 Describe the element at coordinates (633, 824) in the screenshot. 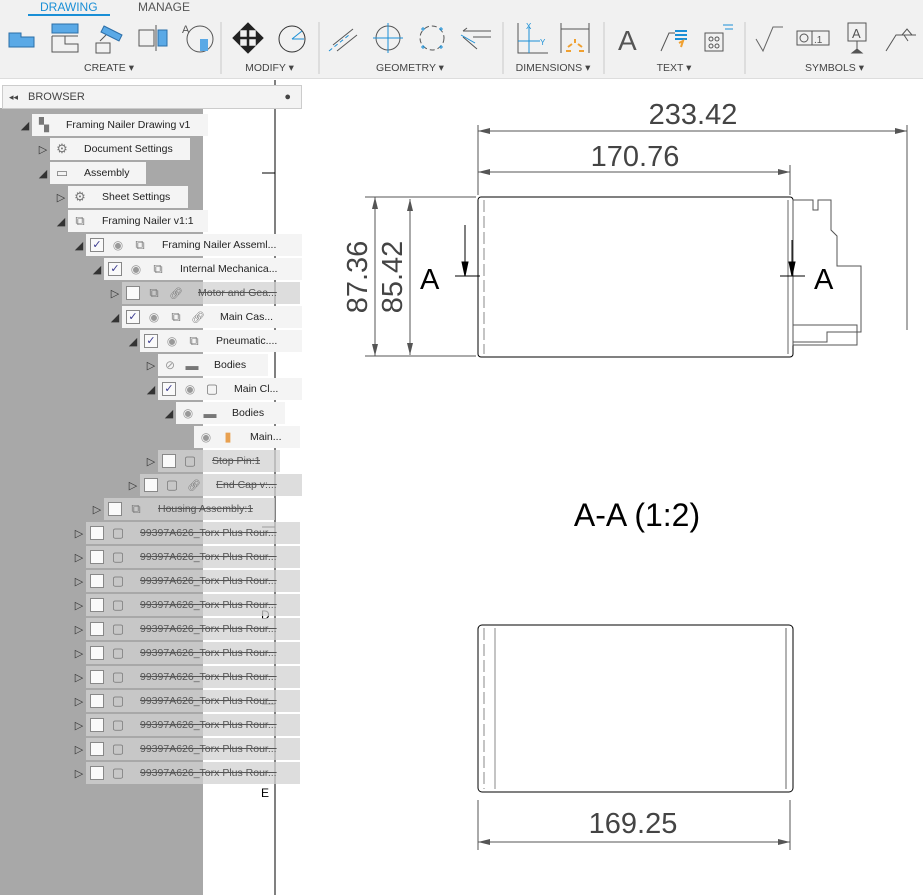

I see `dimension-section-length: 169.25` at that location.